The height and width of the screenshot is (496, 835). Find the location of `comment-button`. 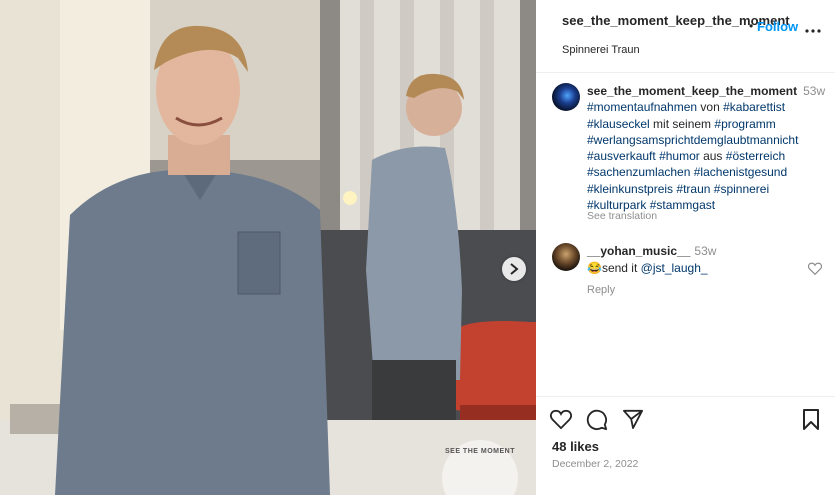

comment-button is located at coordinates (597, 422).